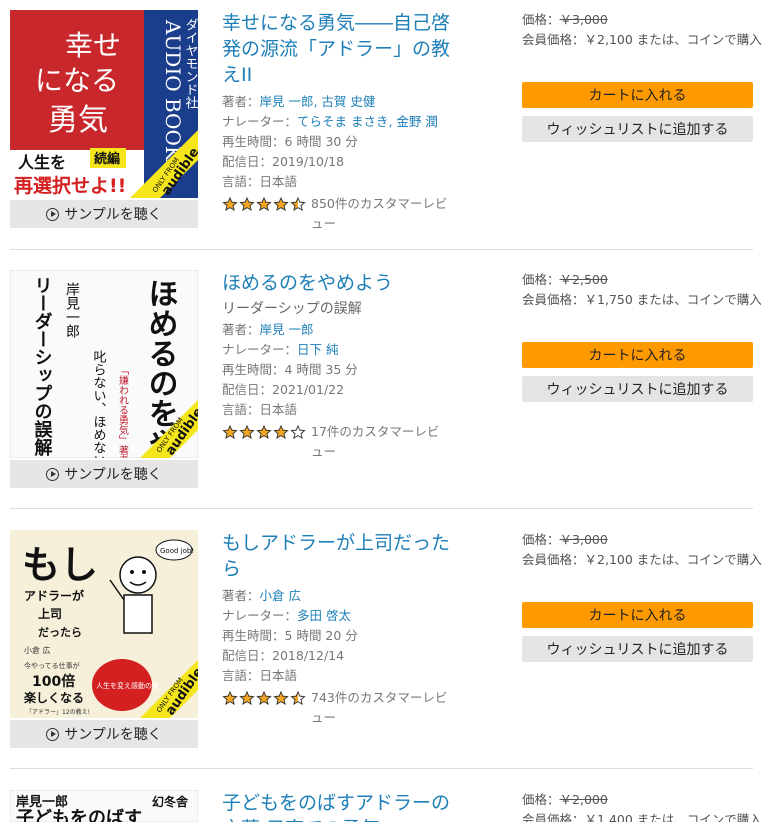  I want to click on cover3-promo4: 「アドラー」12の教え!, so click(58, 712).